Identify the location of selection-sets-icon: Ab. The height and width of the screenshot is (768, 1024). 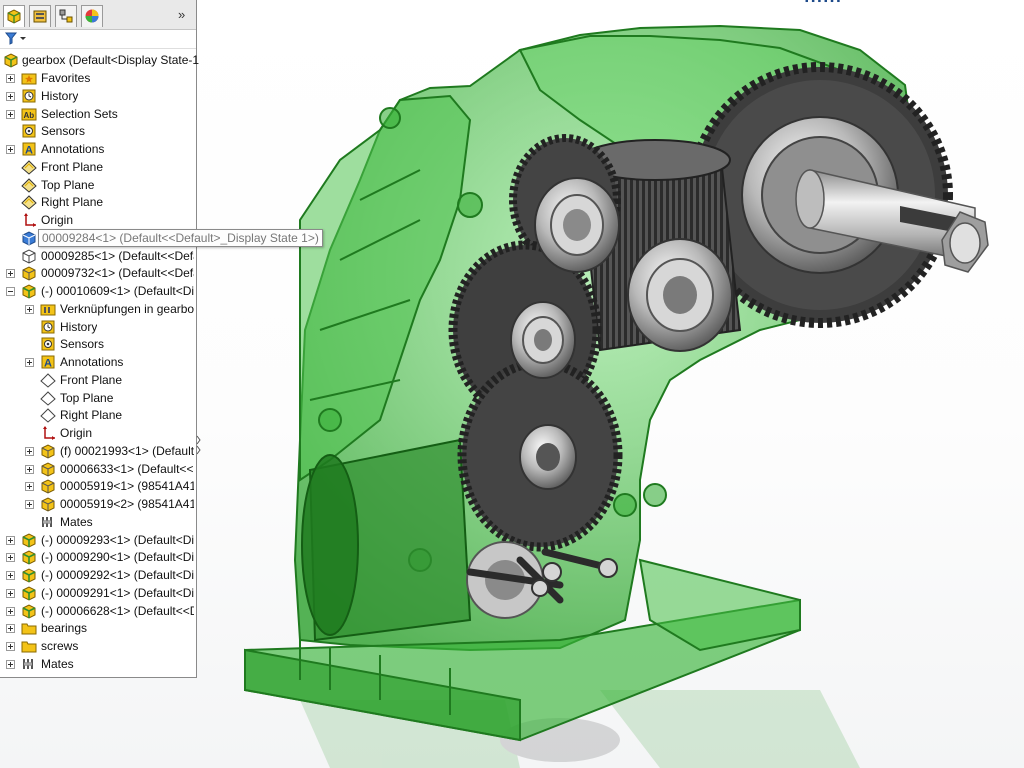
(29, 114).